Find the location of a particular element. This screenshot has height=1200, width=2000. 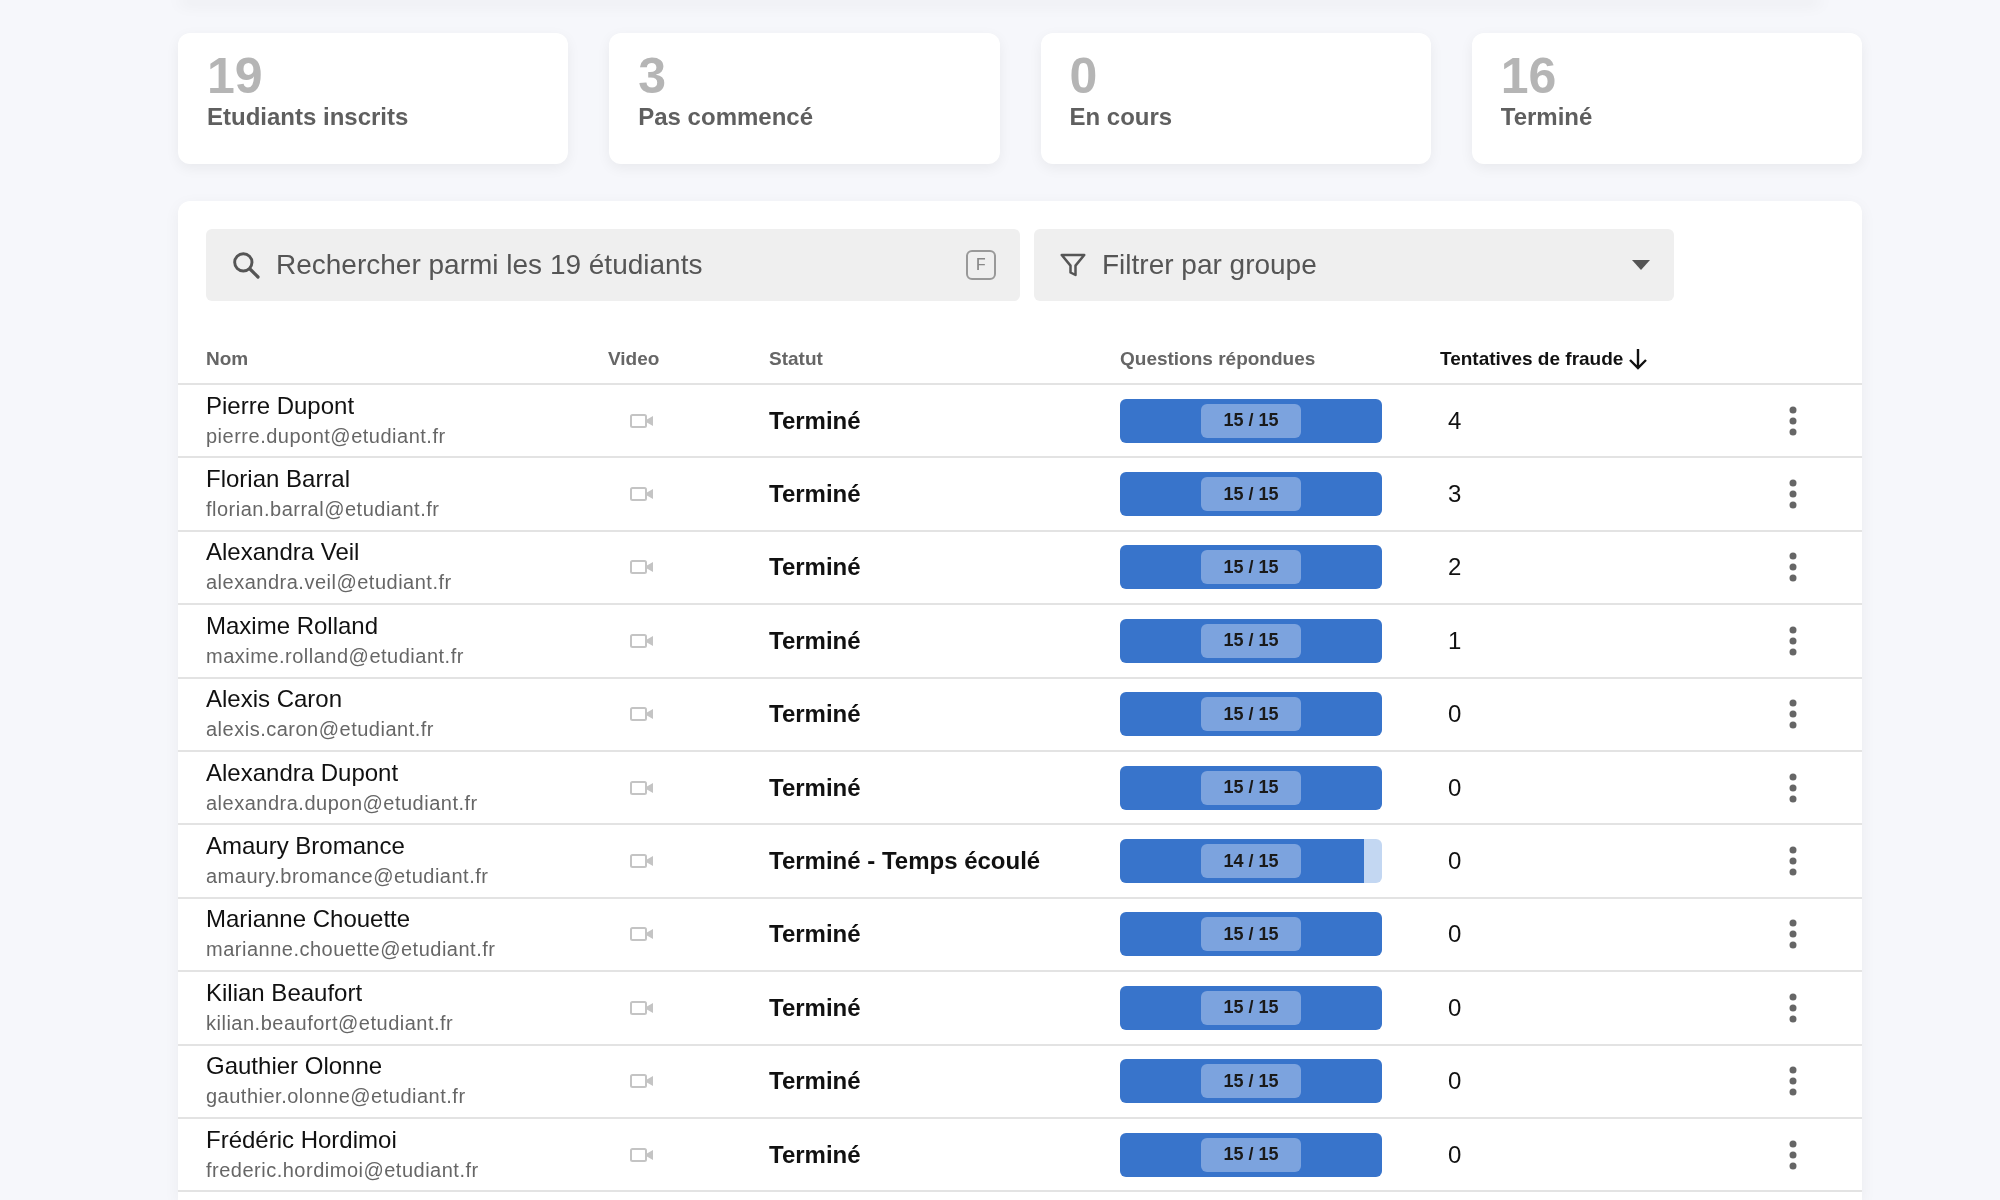

column-header: Questions répondues is located at coordinates (1218, 359).